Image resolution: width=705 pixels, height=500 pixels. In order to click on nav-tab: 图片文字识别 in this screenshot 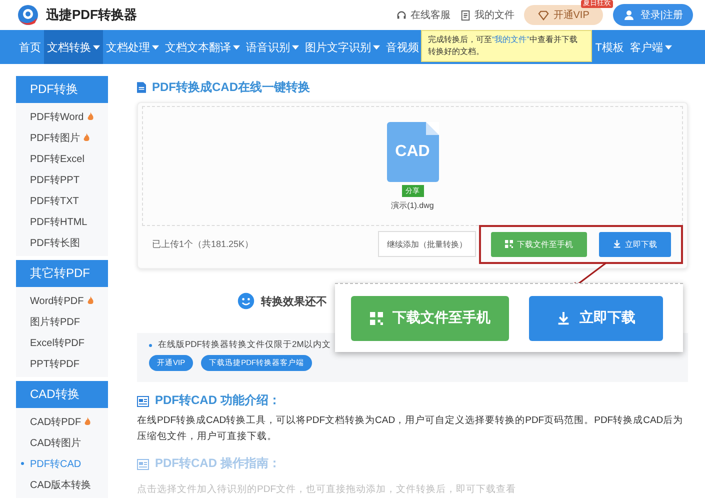, I will do `click(342, 47)`.